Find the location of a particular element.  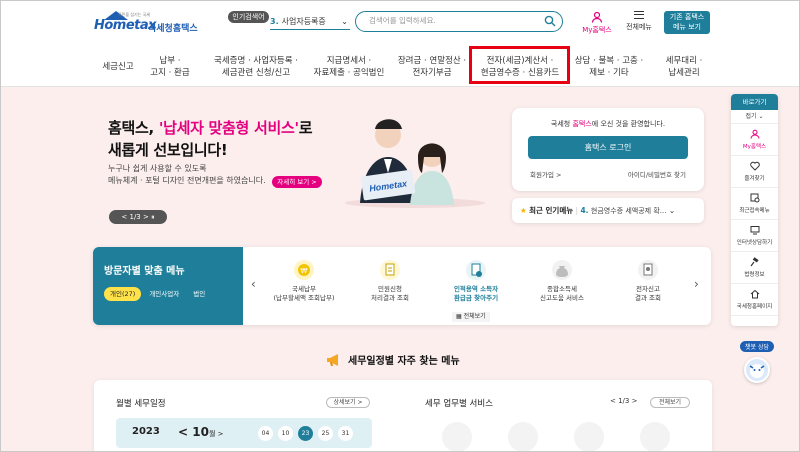

gnb-item-incentive: 장려금 · 연말정산 · 전자기부금 is located at coordinates (432, 66).